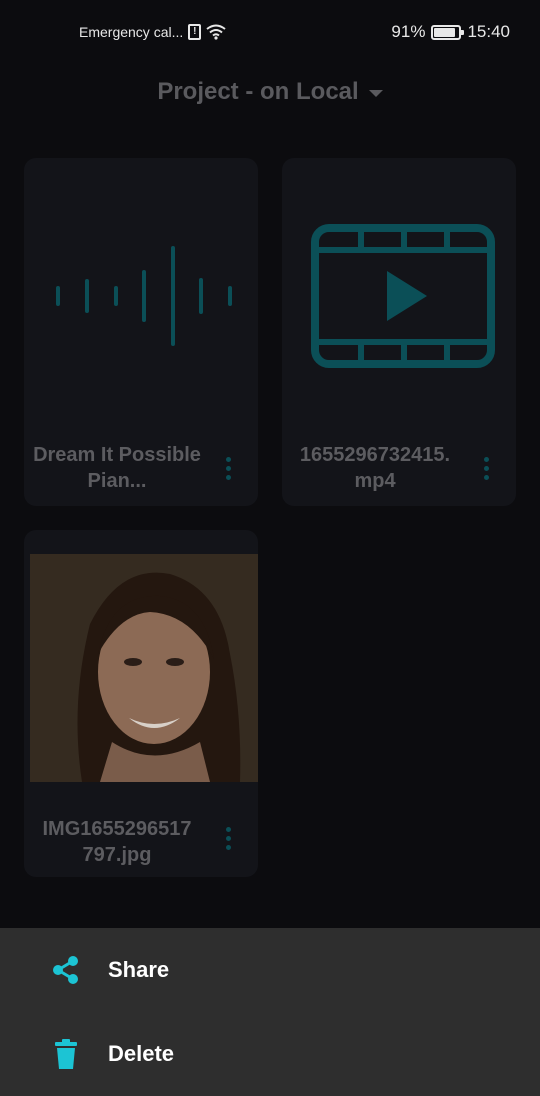 The width and height of the screenshot is (540, 1096). I want to click on video-thumbnail, so click(399, 298).